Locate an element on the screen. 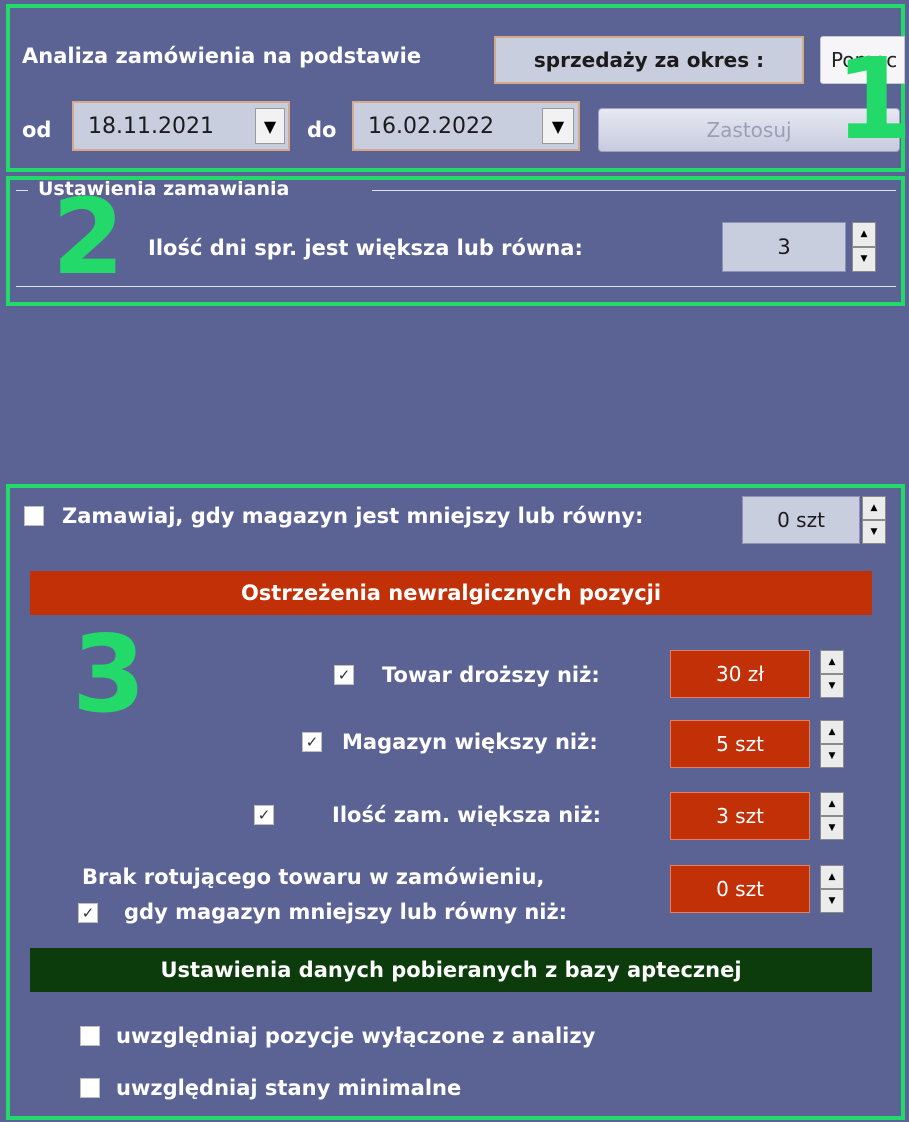 Image resolution: width=909 pixels, height=1122 pixels. warning-order-qty-field: 3 szt is located at coordinates (740, 816).